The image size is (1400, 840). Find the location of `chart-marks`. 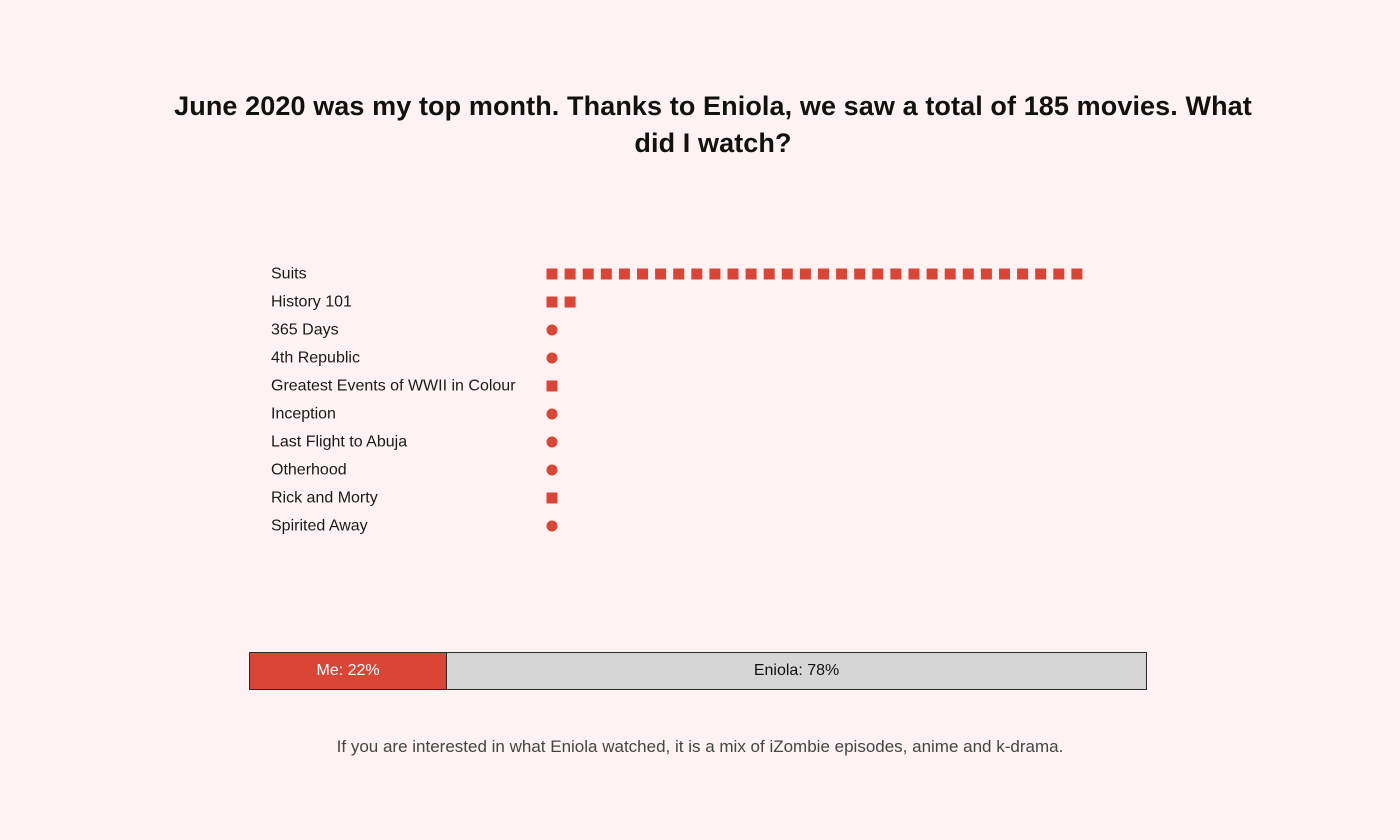

chart-marks is located at coordinates (814, 400).